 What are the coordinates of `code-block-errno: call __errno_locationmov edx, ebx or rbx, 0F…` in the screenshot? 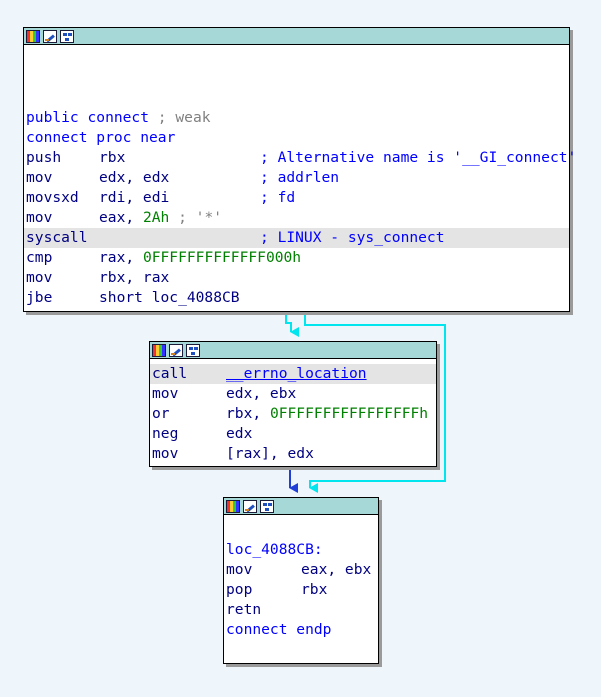 It's located at (293, 404).